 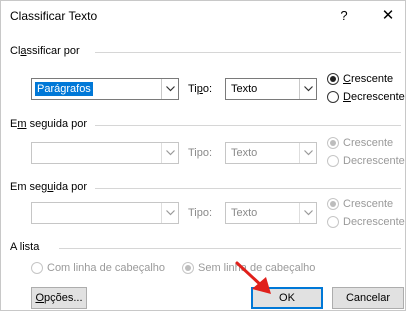 What do you see at coordinates (37, 153) in the screenshot?
I see `then-by-field-value` at bounding box center [37, 153].